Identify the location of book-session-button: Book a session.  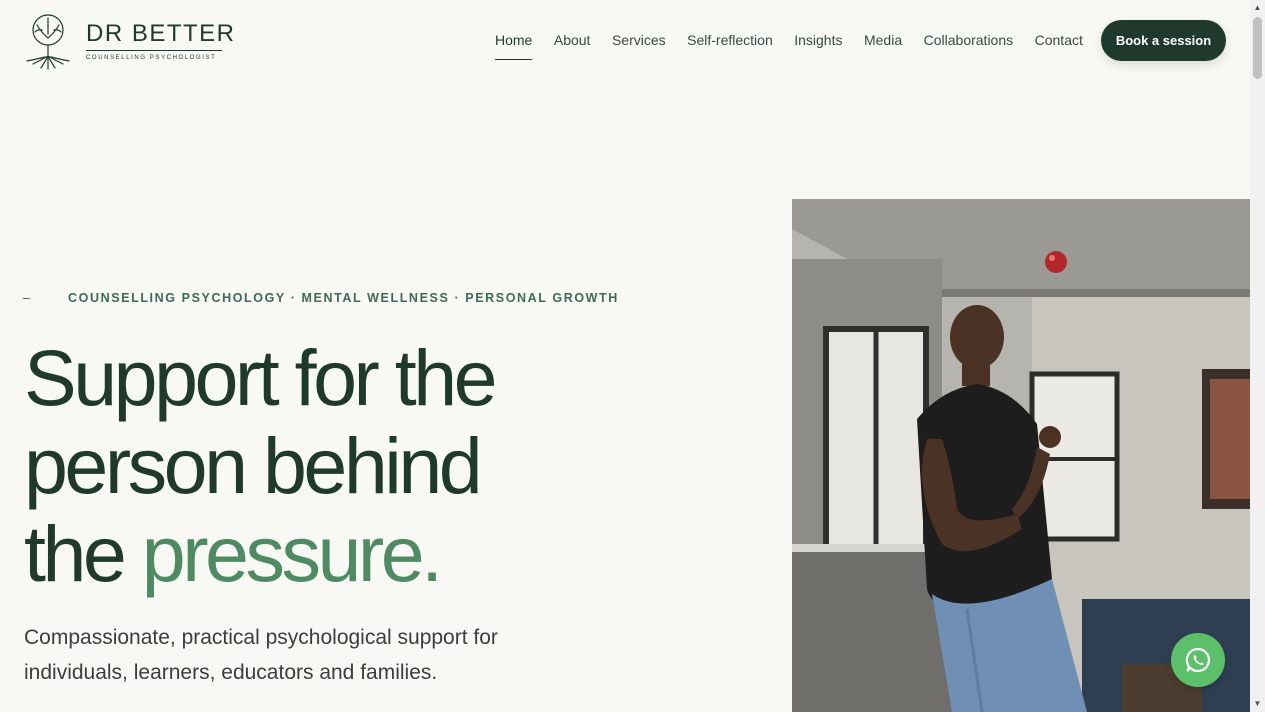
(1163, 40).